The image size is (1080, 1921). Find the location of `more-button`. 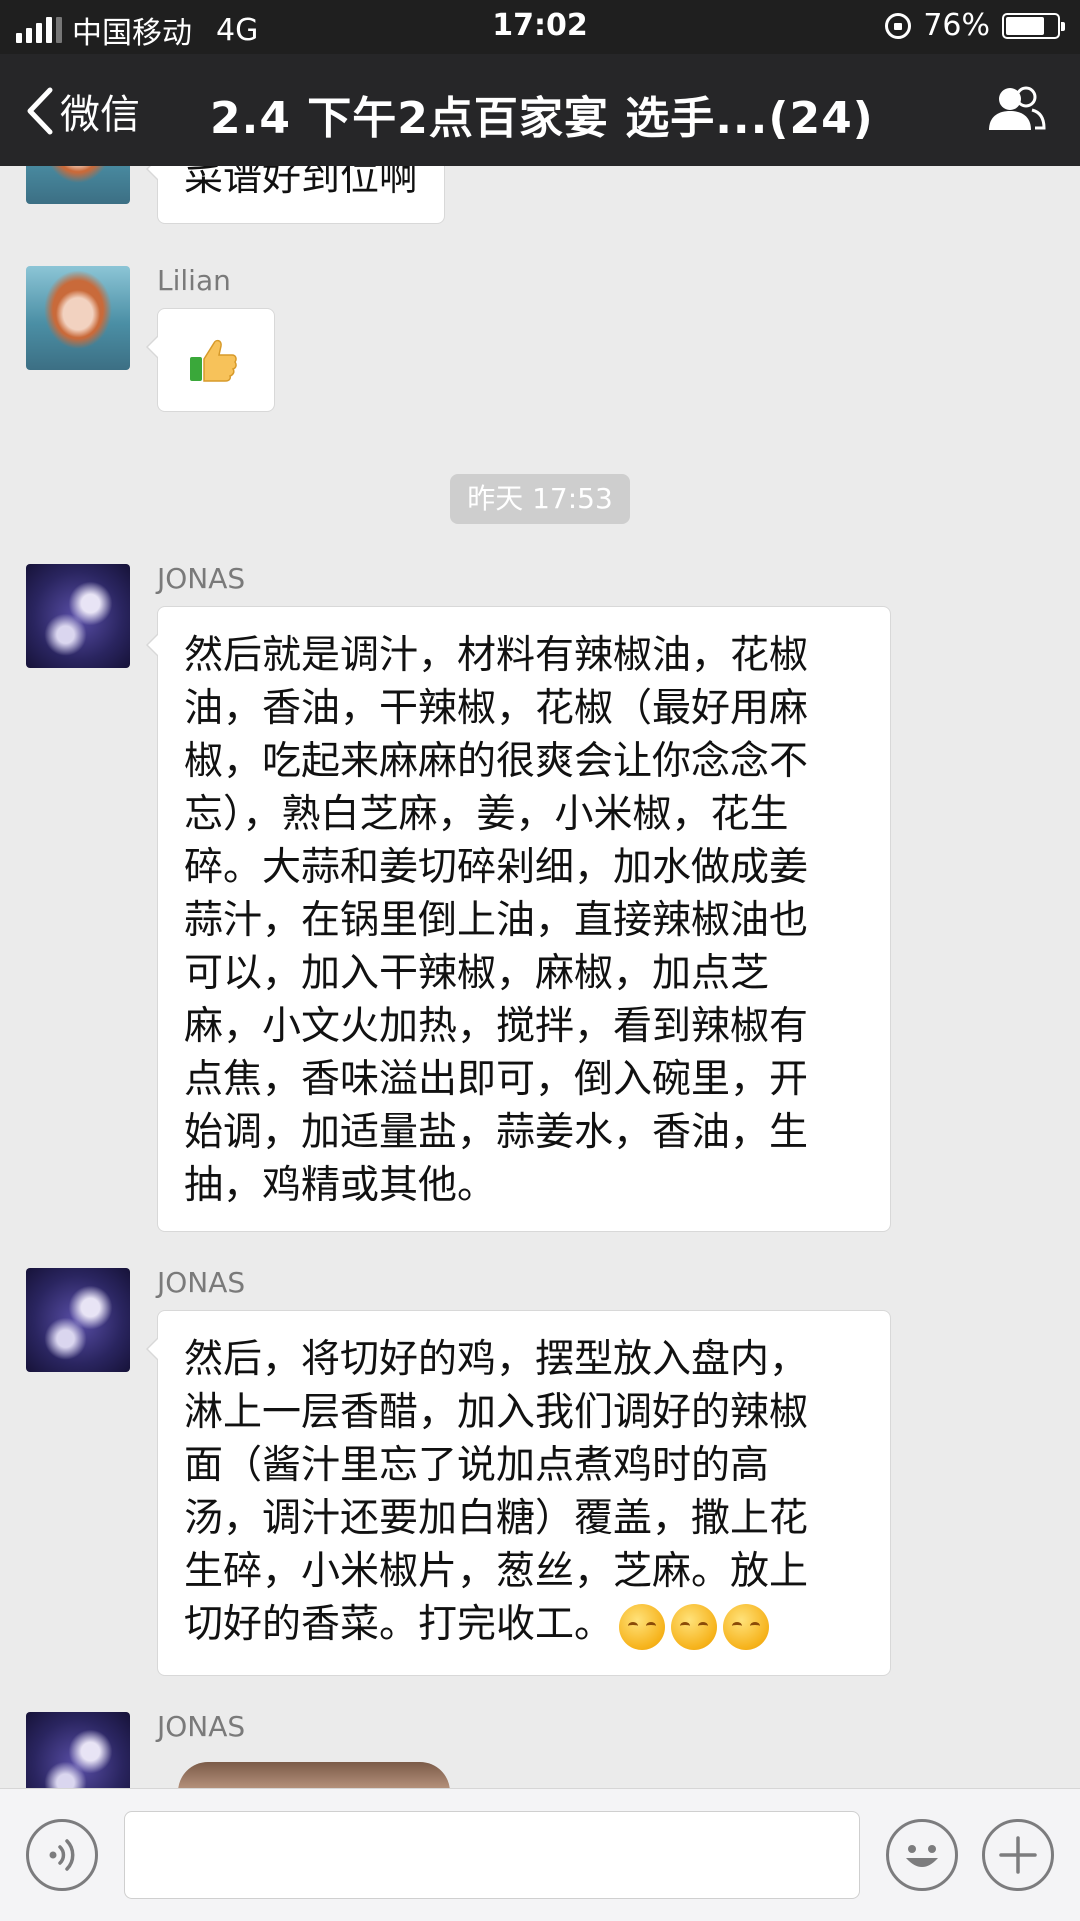

more-button is located at coordinates (1018, 1855).